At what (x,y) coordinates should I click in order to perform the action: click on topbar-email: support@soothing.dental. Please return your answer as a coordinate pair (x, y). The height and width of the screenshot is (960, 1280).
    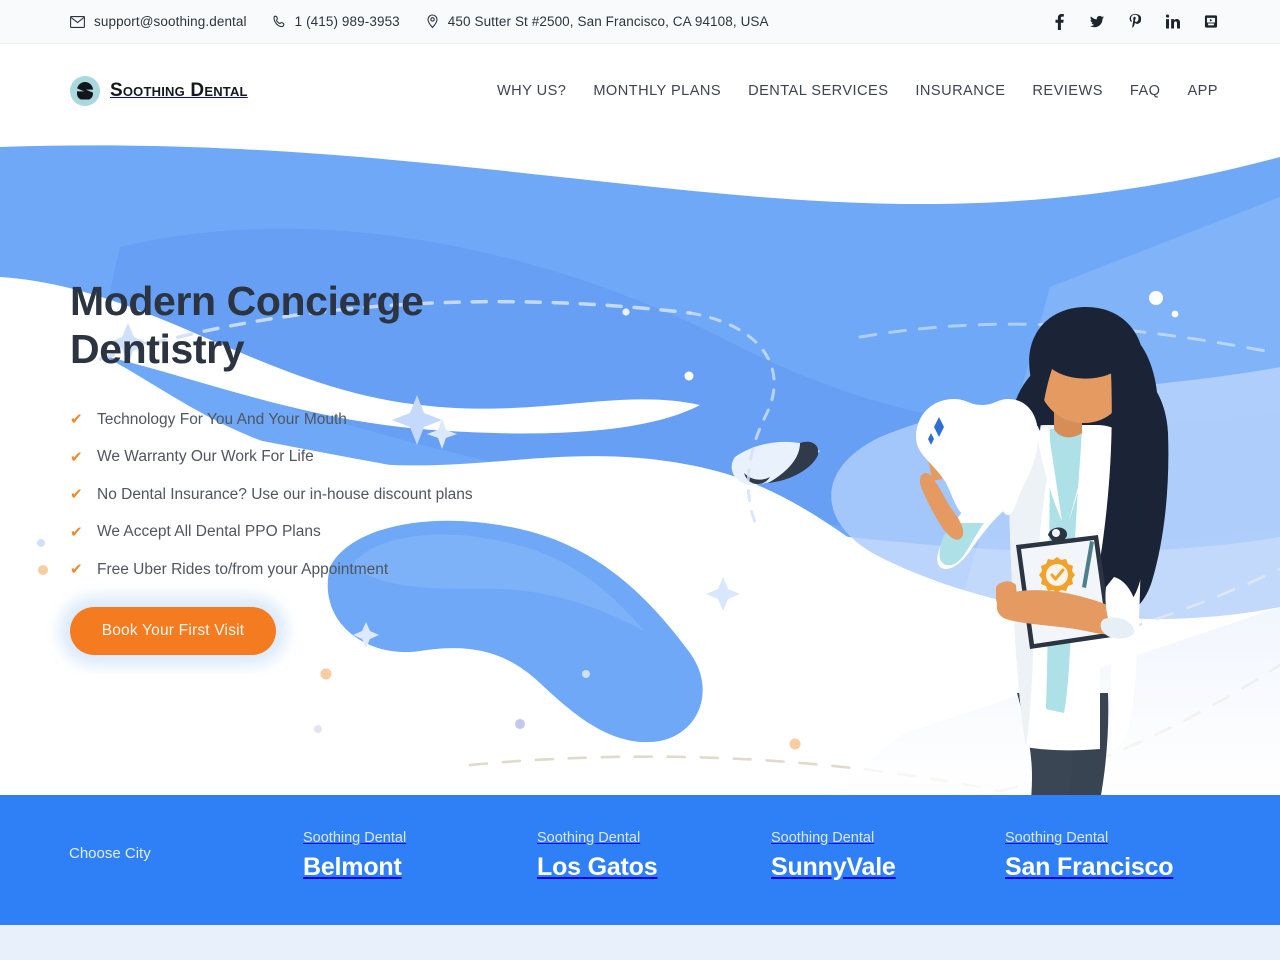
    Looking at the image, I should click on (158, 21).